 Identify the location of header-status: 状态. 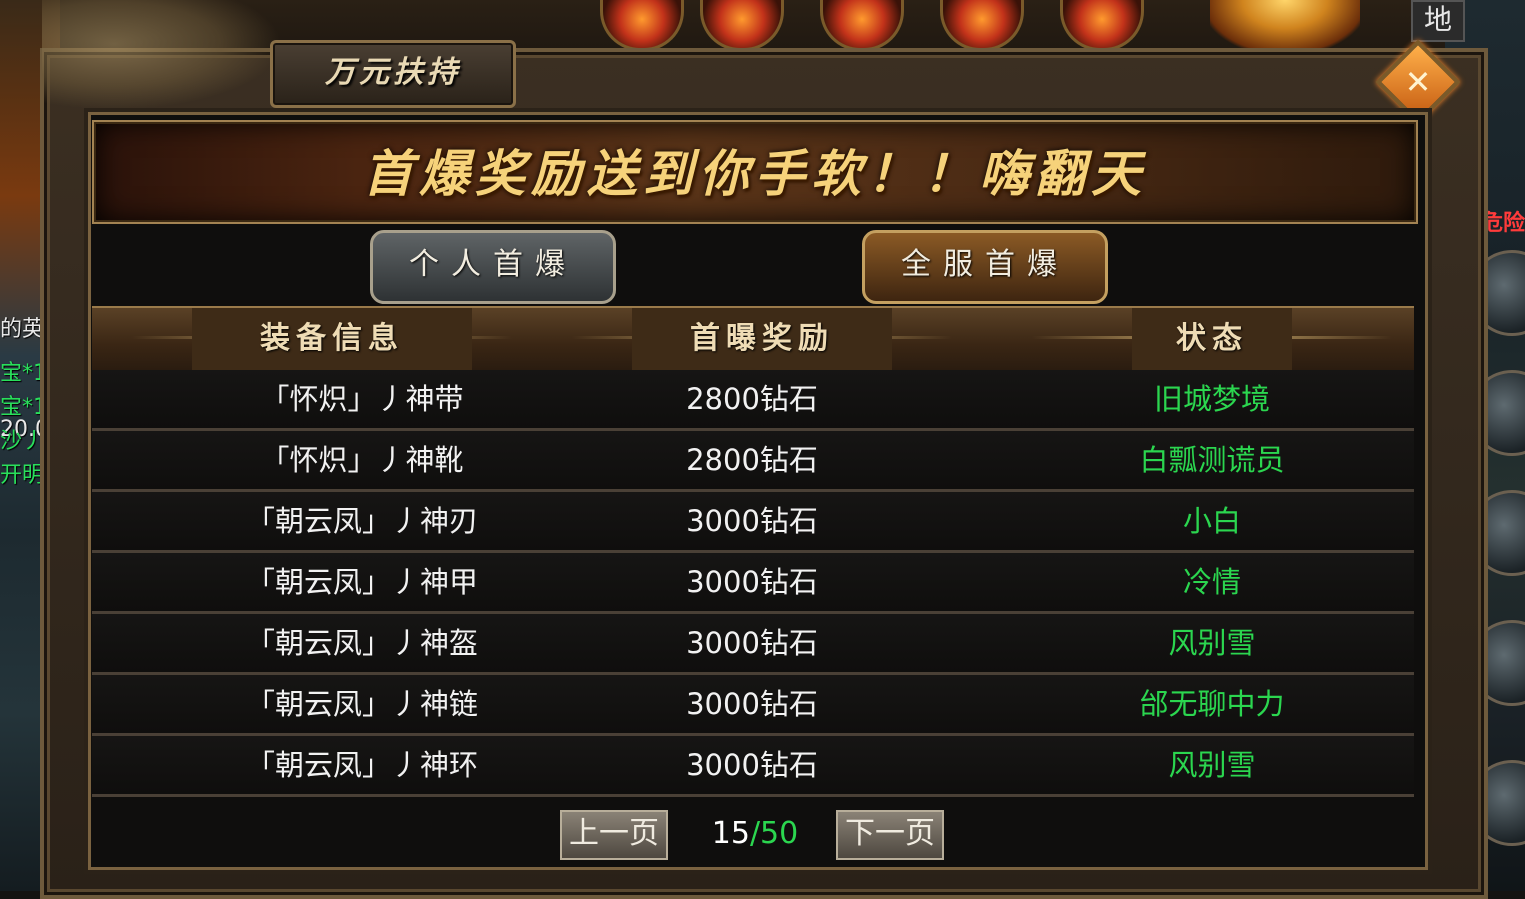
(1212, 339).